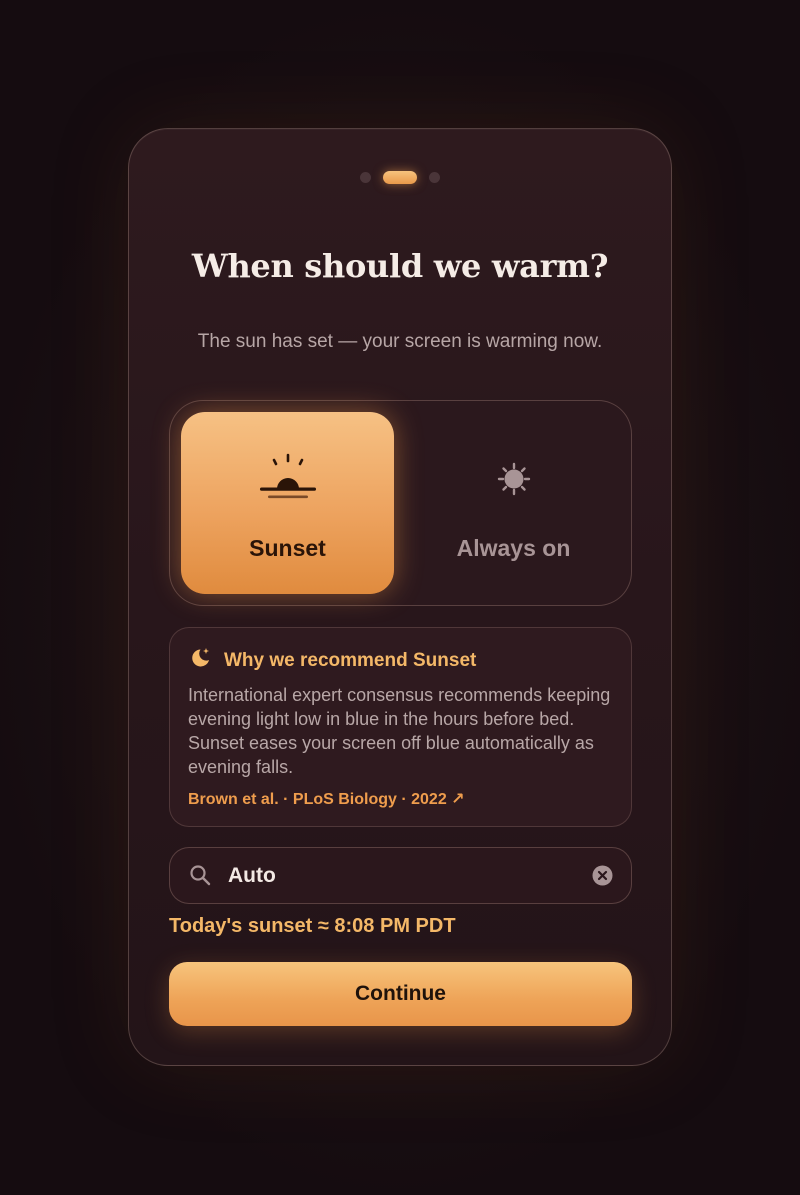 The height and width of the screenshot is (1195, 800). What do you see at coordinates (513, 503) in the screenshot?
I see `option-always-on: Always on` at bounding box center [513, 503].